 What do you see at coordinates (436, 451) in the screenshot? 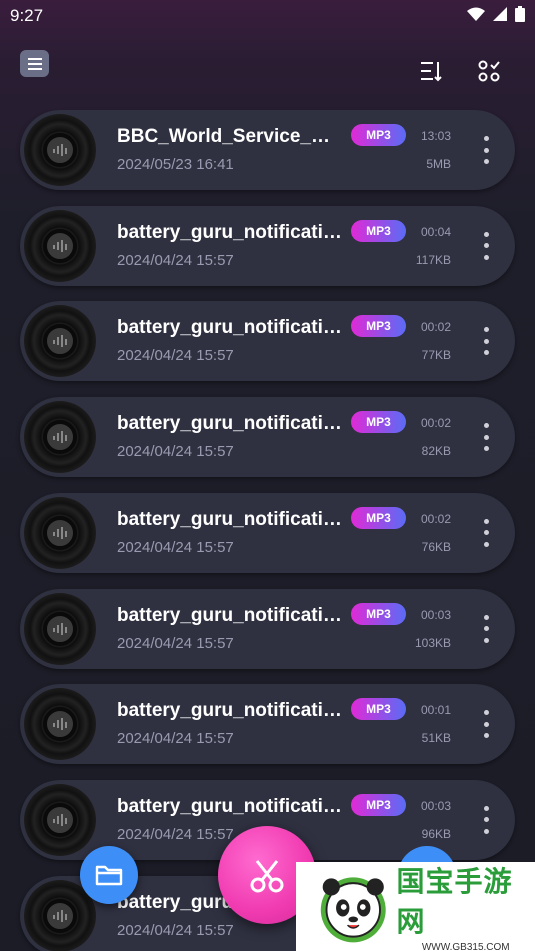
I see `file-size: 82KB` at bounding box center [436, 451].